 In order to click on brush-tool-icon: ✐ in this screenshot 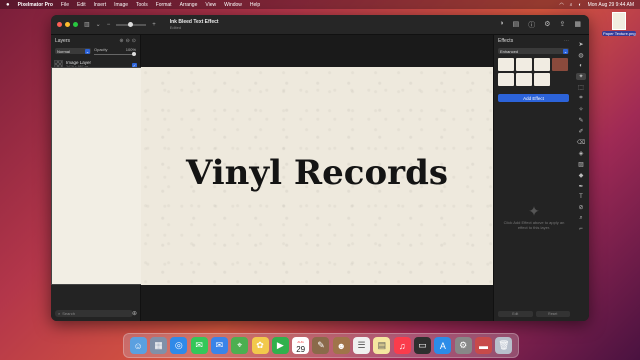, I will do `click(580, 131)`.